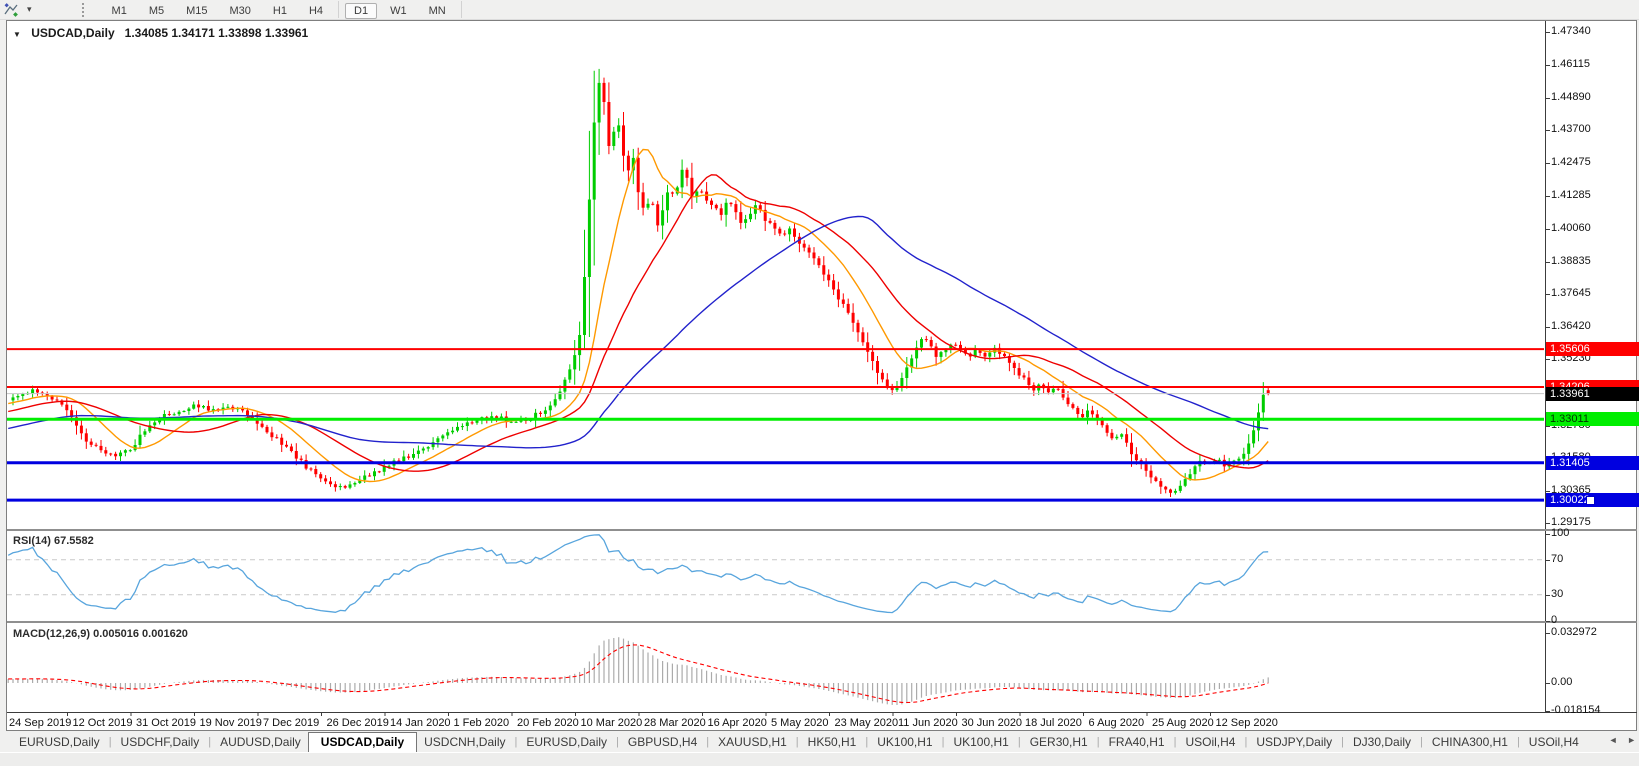 Image resolution: width=1639 pixels, height=766 pixels. I want to click on rsi-value: 67.5582, so click(73, 541).